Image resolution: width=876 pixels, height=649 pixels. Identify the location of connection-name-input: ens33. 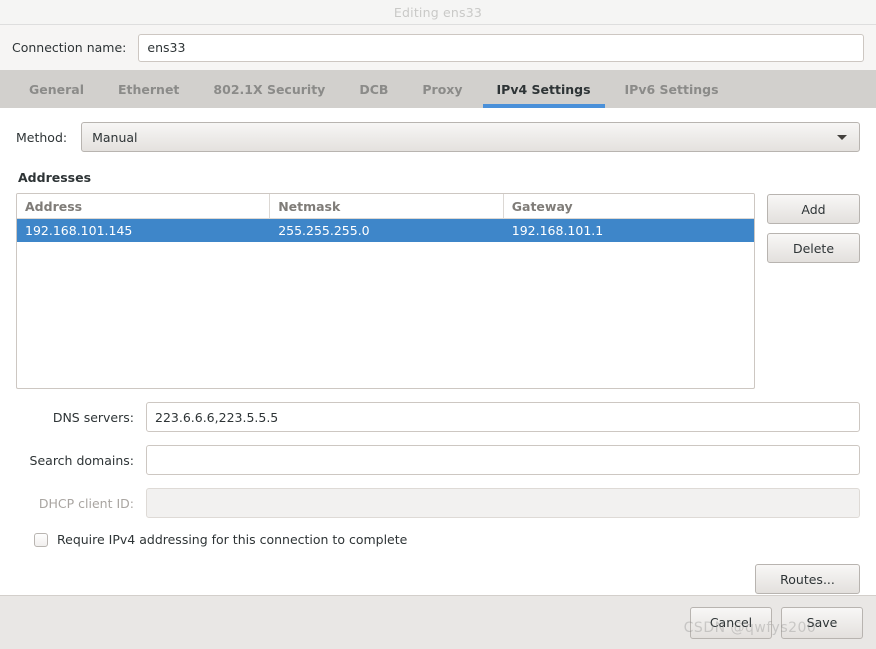
(501, 47).